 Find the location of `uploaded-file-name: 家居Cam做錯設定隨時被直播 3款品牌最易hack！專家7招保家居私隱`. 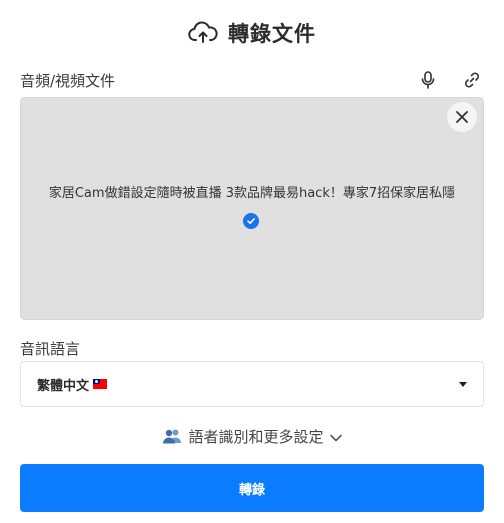

uploaded-file-name: 家居Cam做錯設定隨時被直播 3款品牌最易hack！專家7招保家居私隱 is located at coordinates (252, 193).